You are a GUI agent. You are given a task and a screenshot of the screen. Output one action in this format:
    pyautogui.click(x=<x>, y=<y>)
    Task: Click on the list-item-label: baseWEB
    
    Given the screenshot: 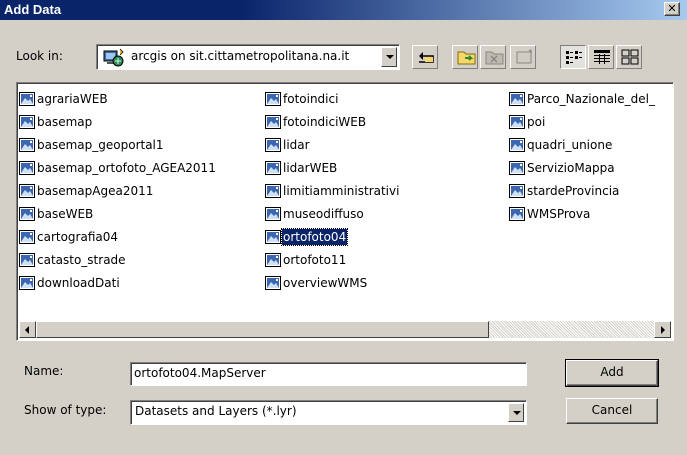 What is the action you would take?
    pyautogui.click(x=65, y=214)
    